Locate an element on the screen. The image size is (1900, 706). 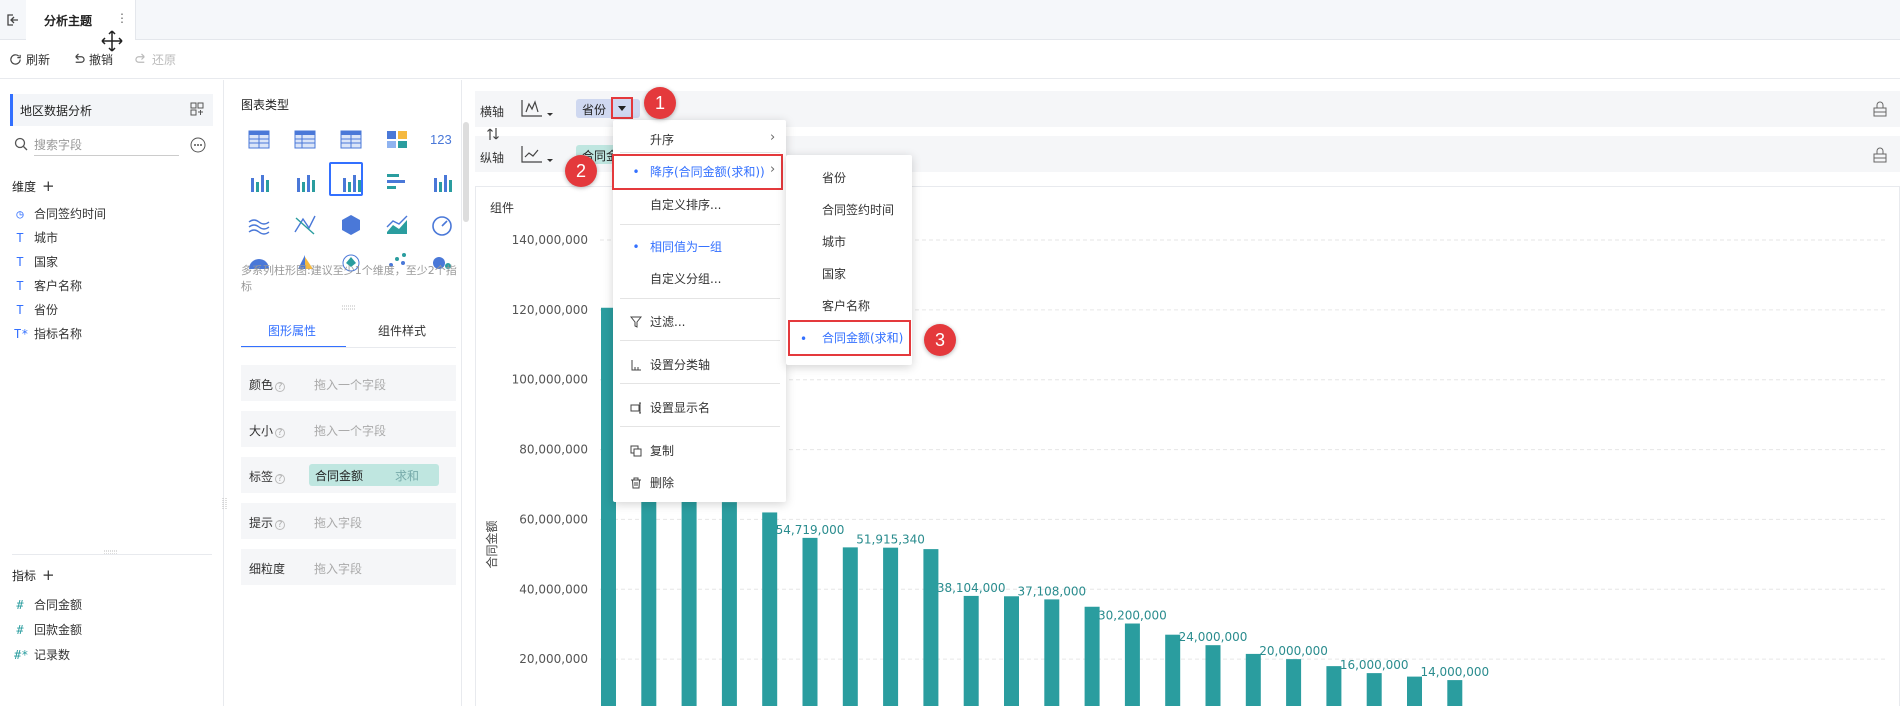
dimension-field: T 省份 is located at coordinates (36, 309).